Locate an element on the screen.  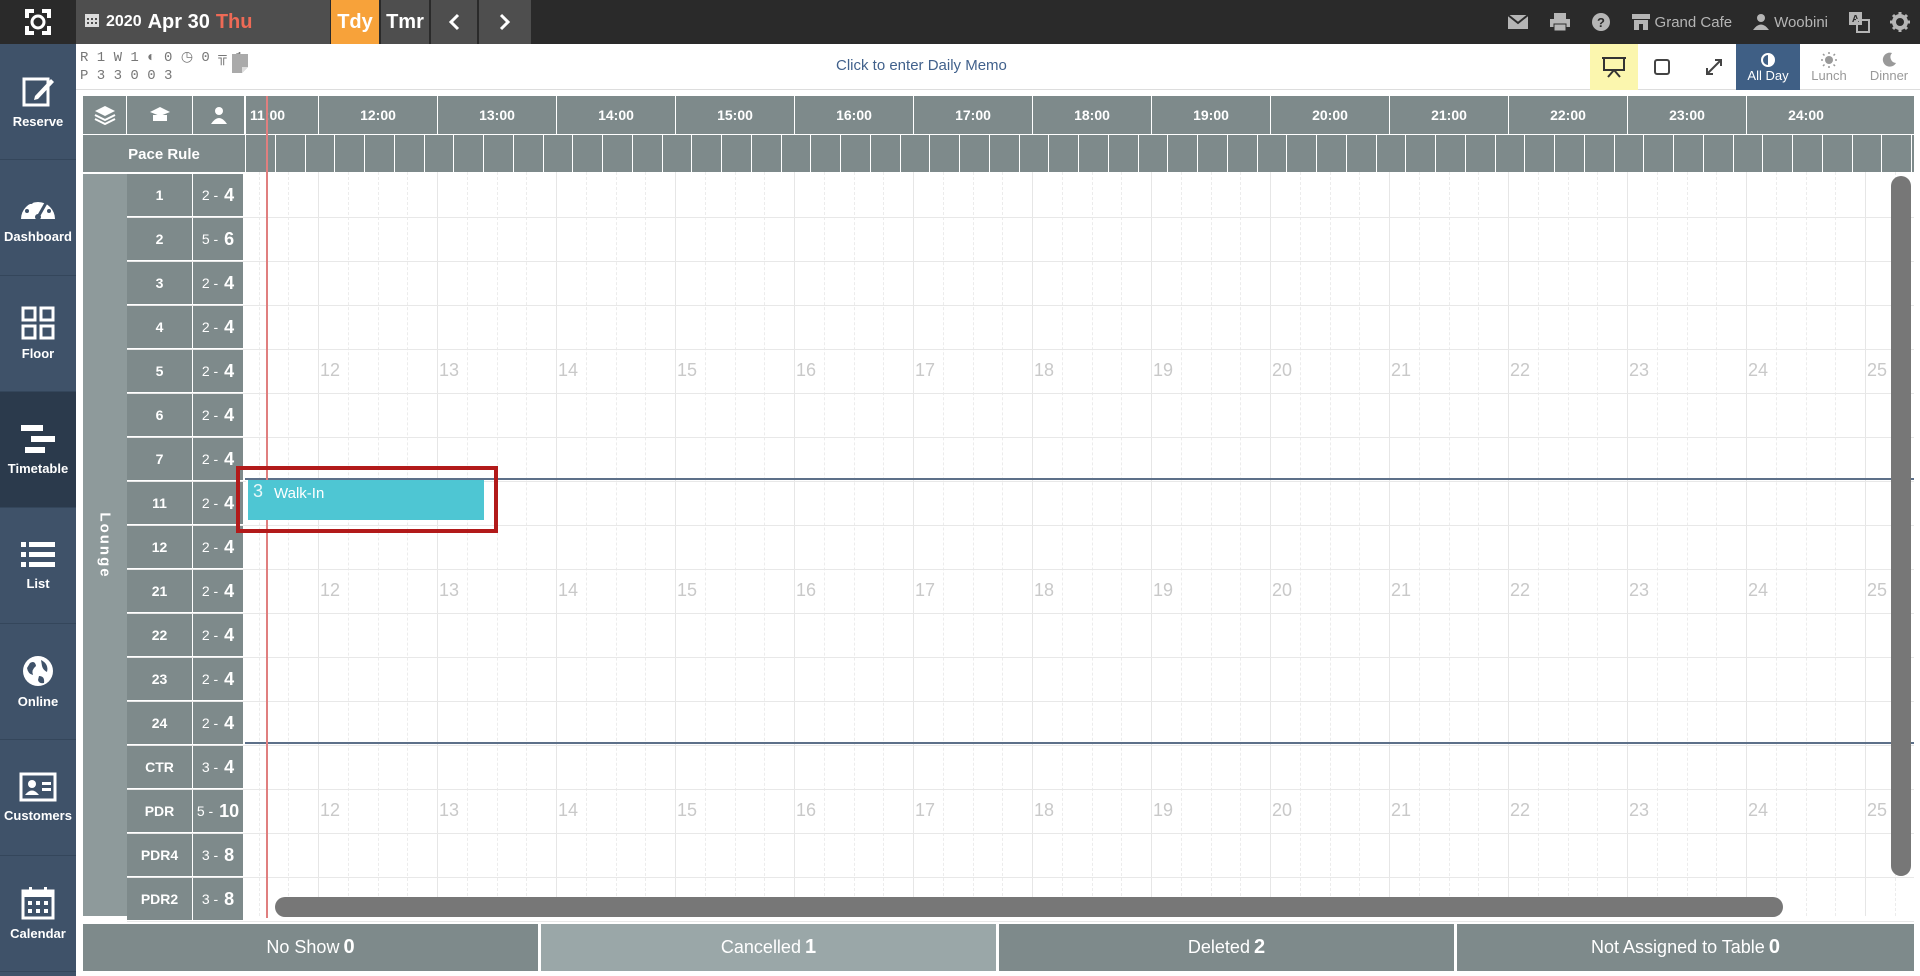
table-row: 25 - 6 is located at coordinates (1020, 240).